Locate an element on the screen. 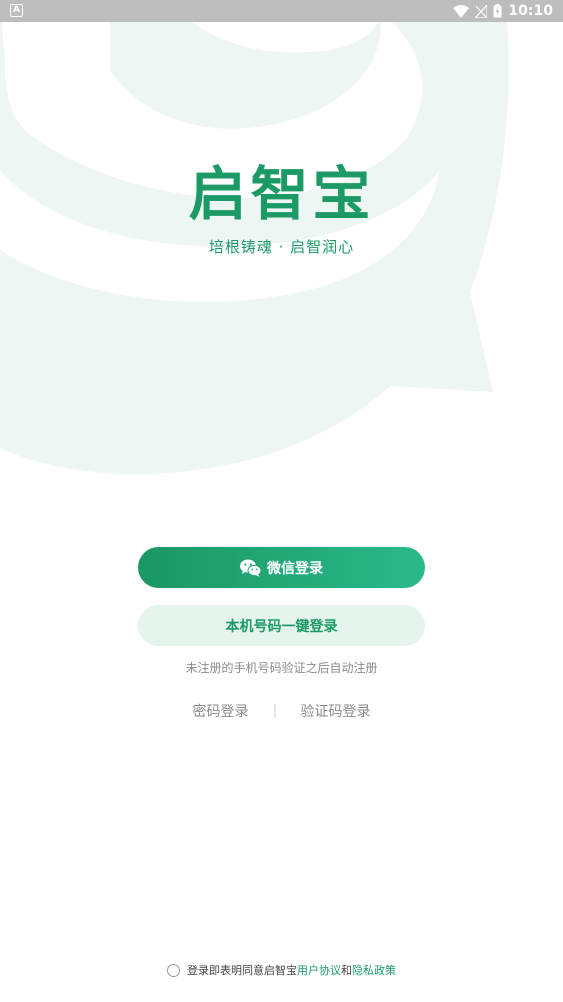 The width and height of the screenshot is (563, 1002). notification-a-icon: A is located at coordinates (16, 10).